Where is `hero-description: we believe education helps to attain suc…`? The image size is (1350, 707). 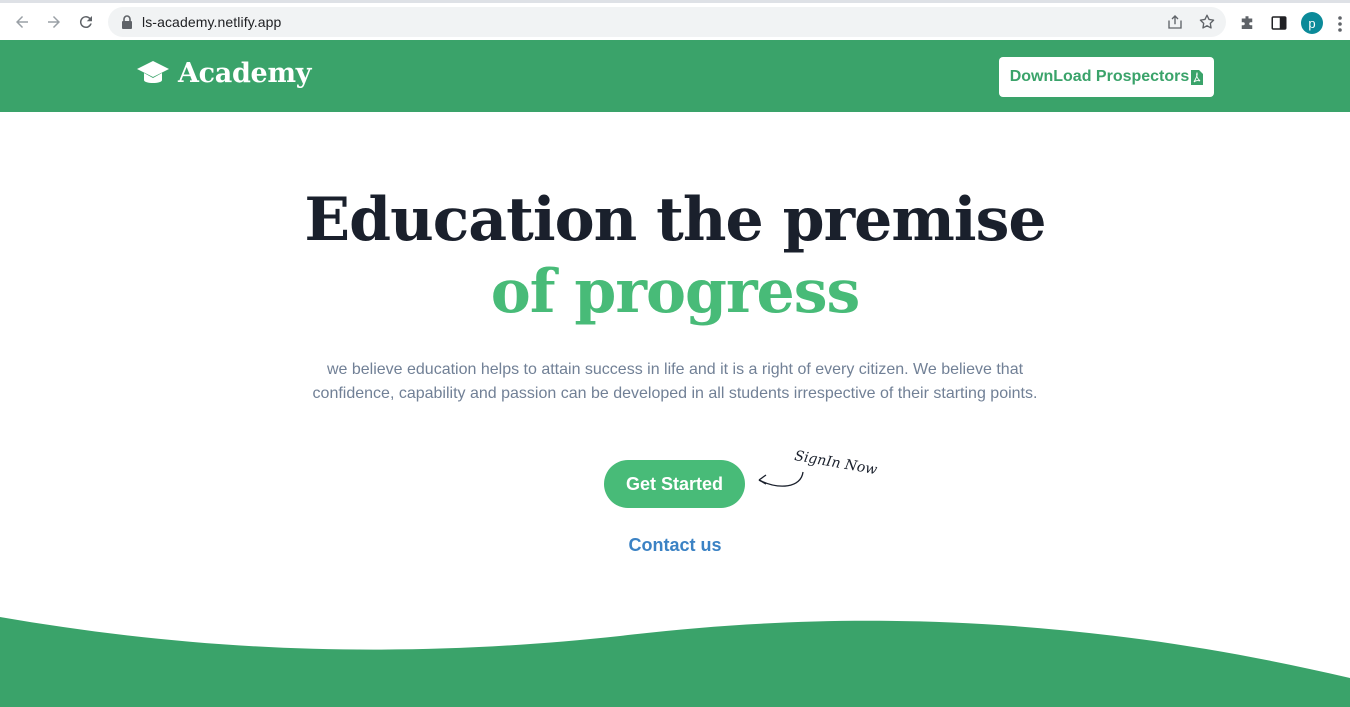
hero-description: we believe education helps to attain suc… is located at coordinates (675, 381).